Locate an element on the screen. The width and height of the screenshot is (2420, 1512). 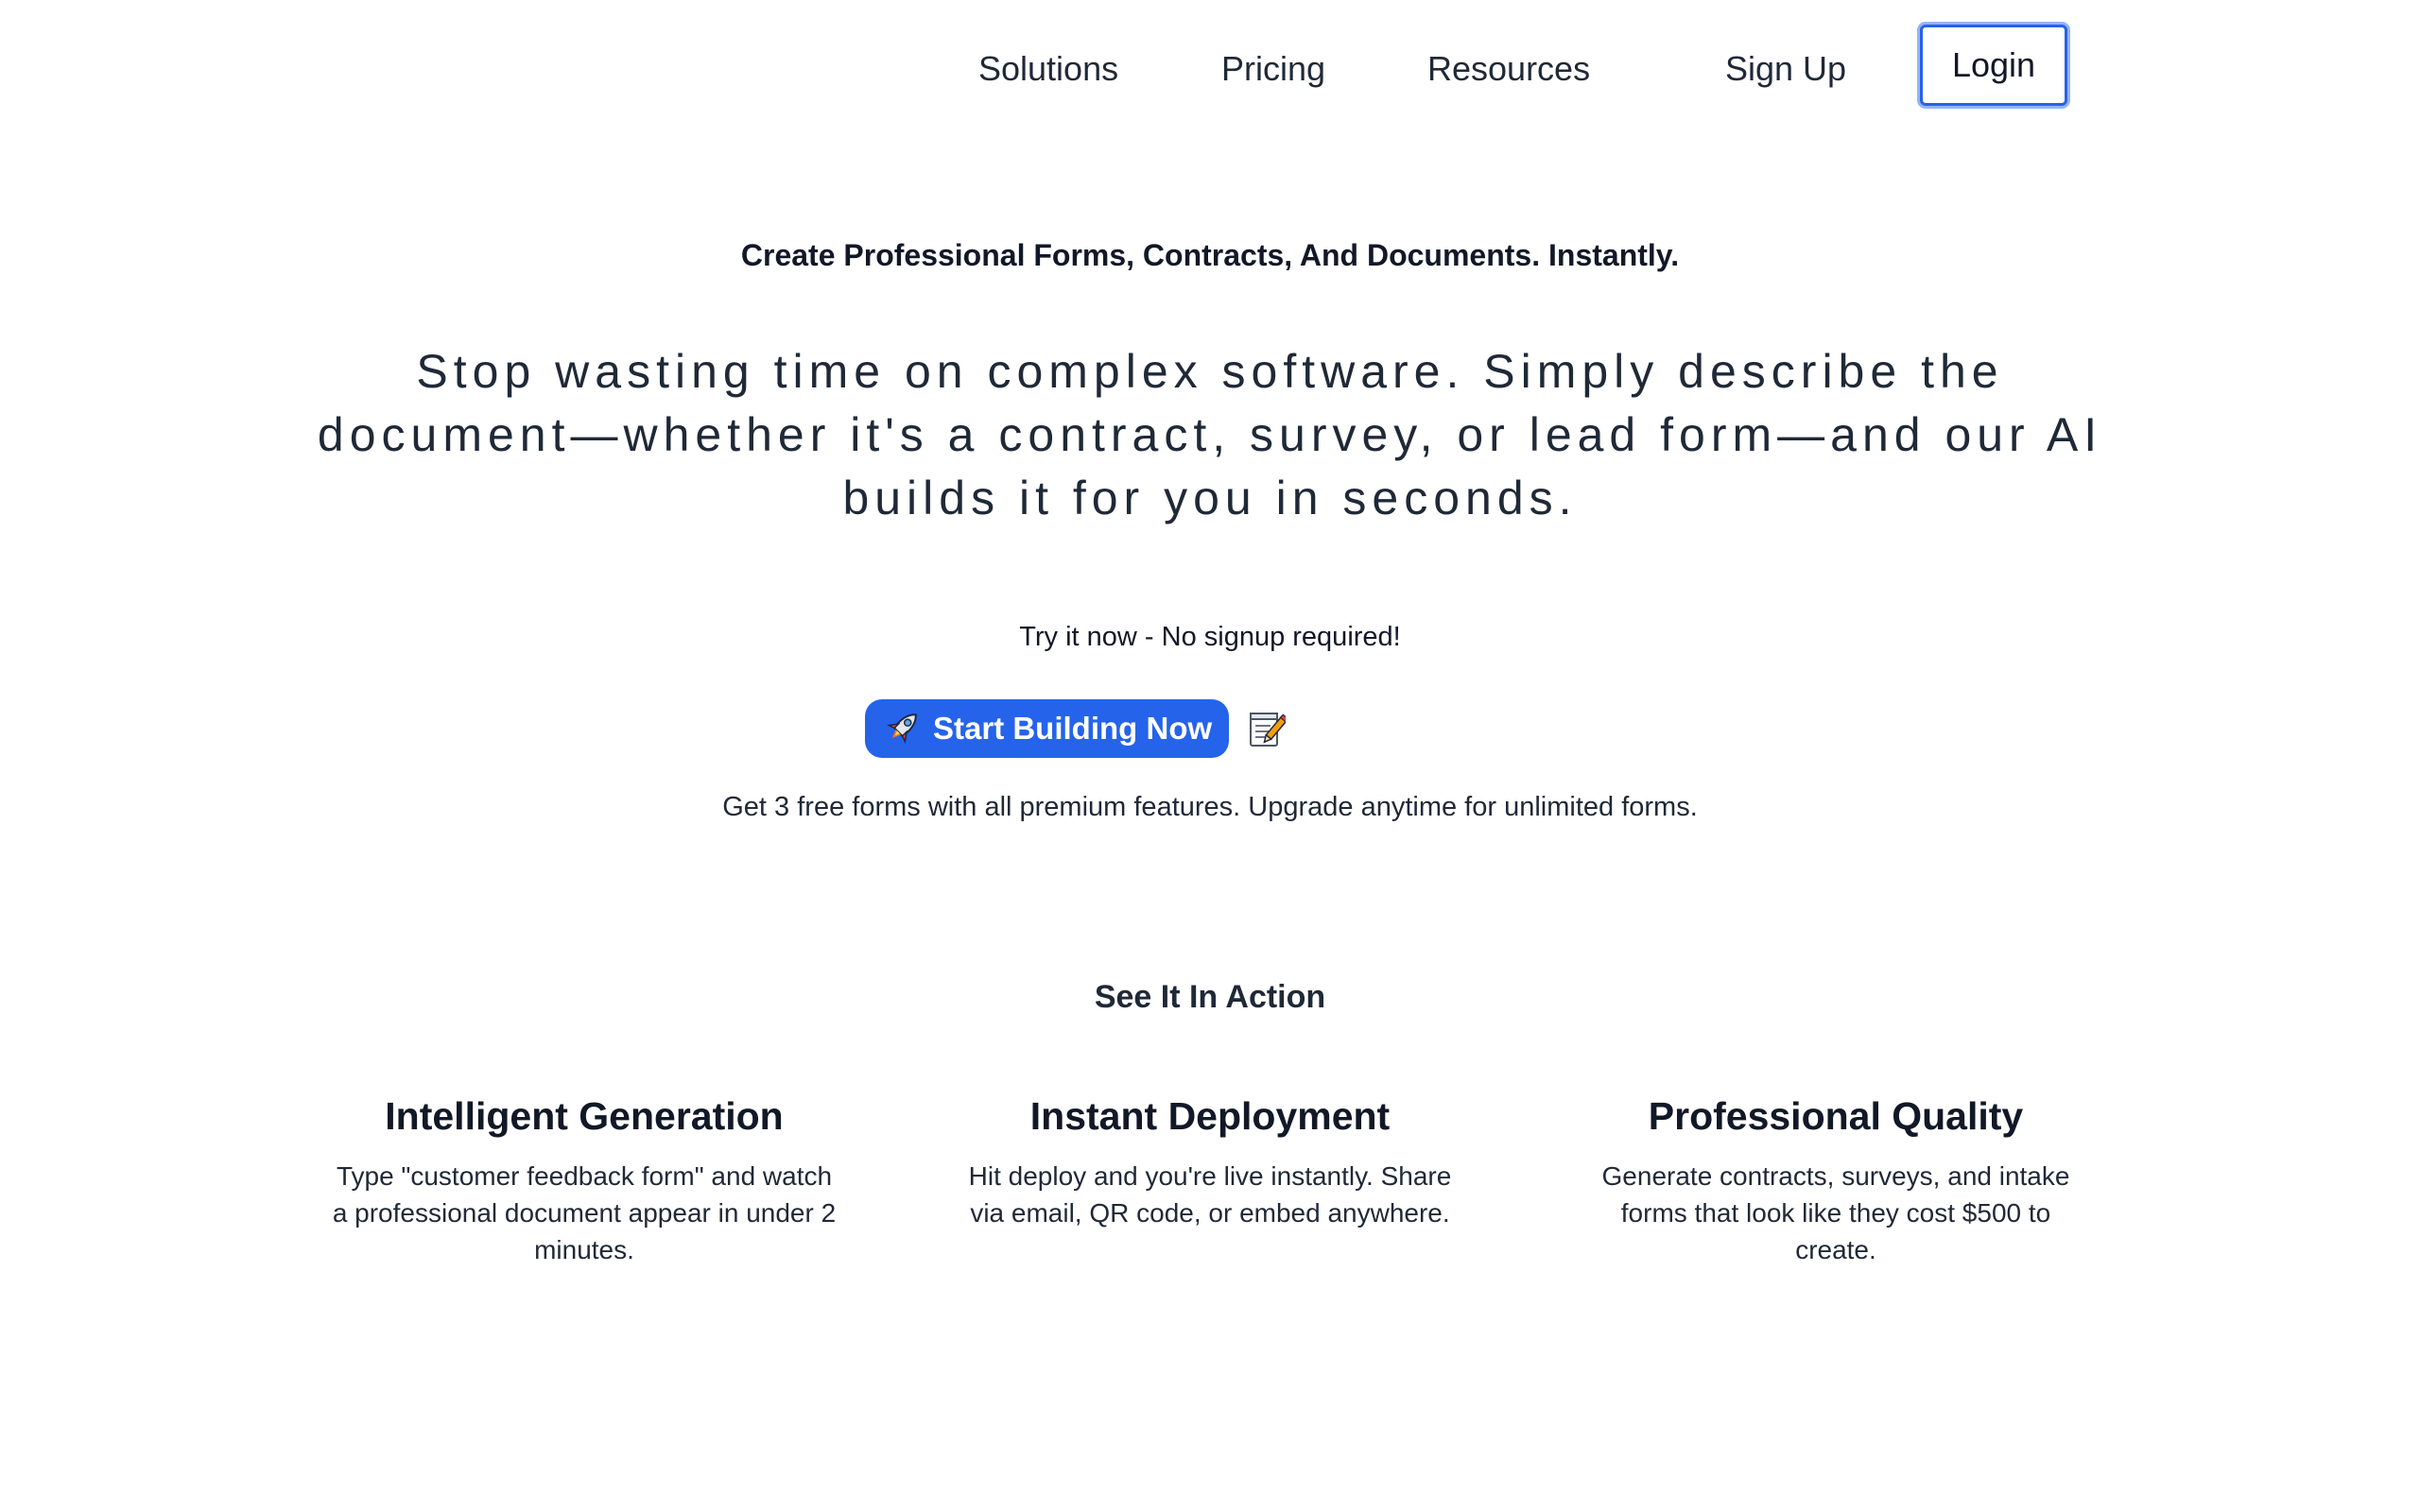
start-building-button: Start Building Now is located at coordinates (1047, 728).